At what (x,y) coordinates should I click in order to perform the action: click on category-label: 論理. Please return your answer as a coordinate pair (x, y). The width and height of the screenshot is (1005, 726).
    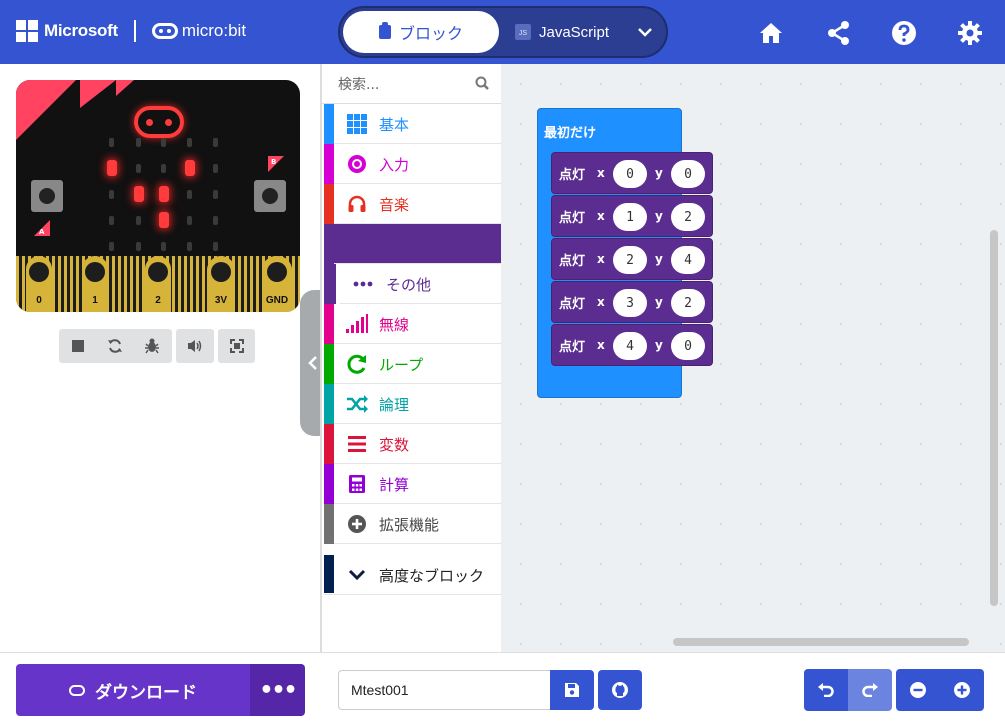
    Looking at the image, I should click on (394, 405).